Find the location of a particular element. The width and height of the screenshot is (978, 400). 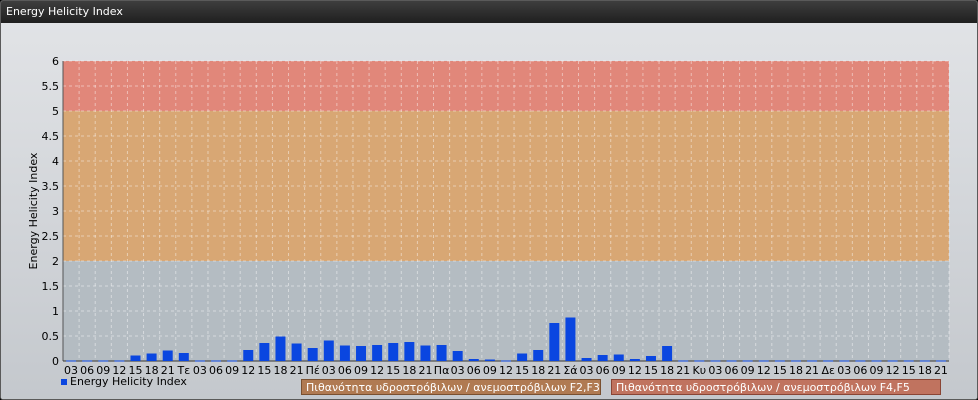

y-tick-label: 2.5 is located at coordinates (51, 236).